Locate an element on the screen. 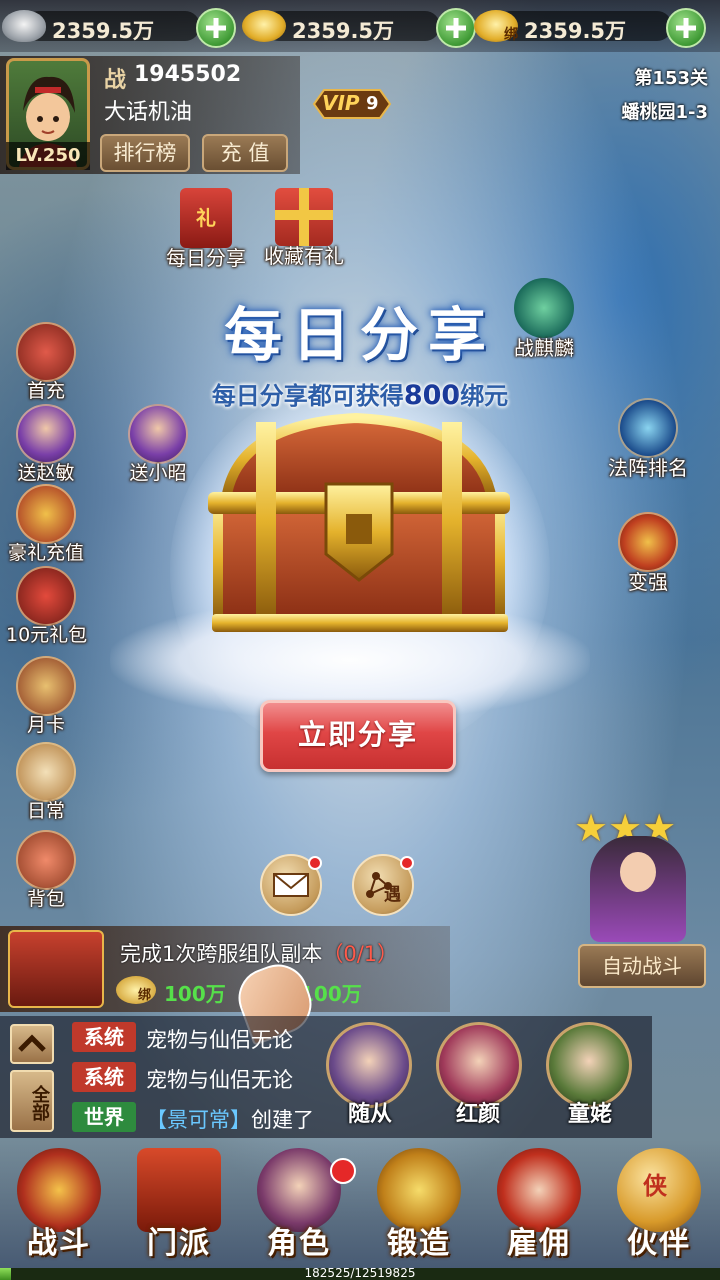 This screenshot has width=720, height=1280. daily-share-entry: 礼 每日分享 is located at coordinates (206, 229).